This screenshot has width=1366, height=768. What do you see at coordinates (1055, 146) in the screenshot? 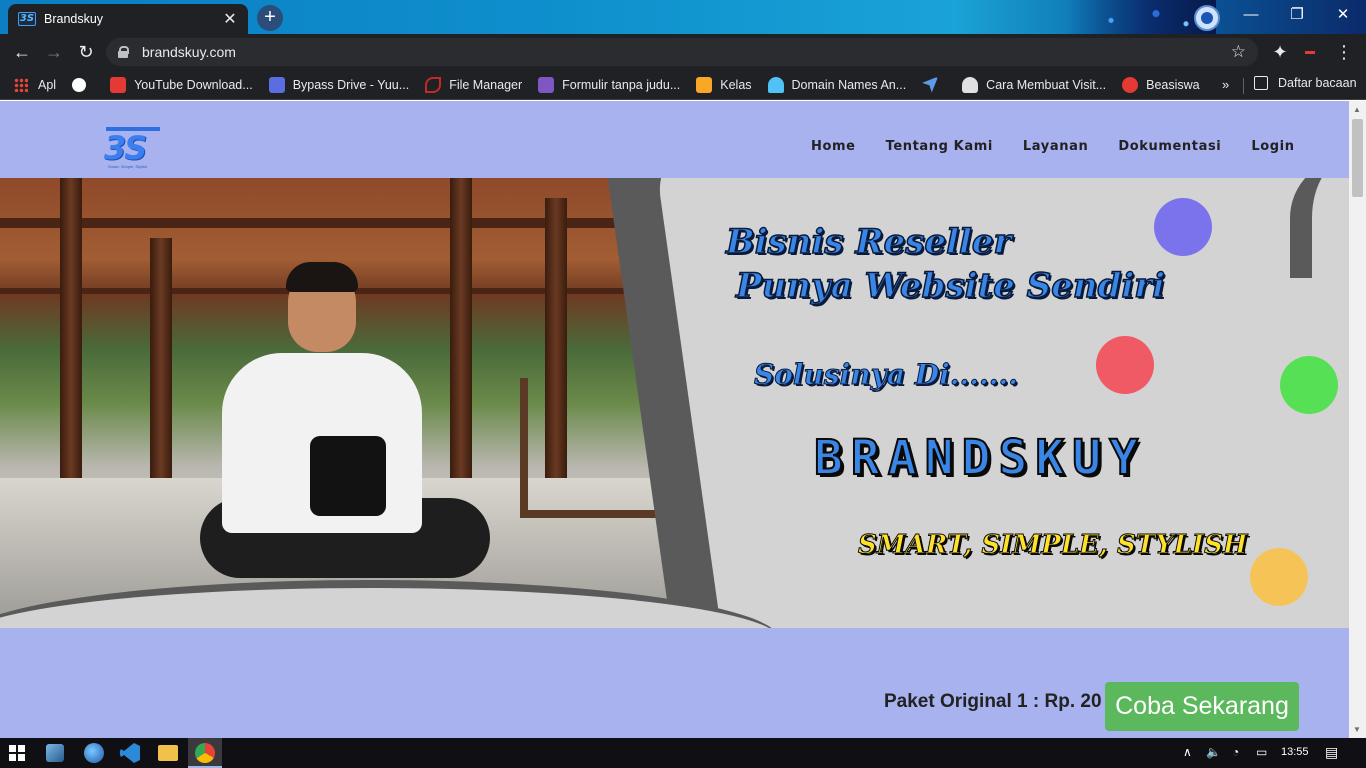
I see `nav-layanan: Layanan` at bounding box center [1055, 146].